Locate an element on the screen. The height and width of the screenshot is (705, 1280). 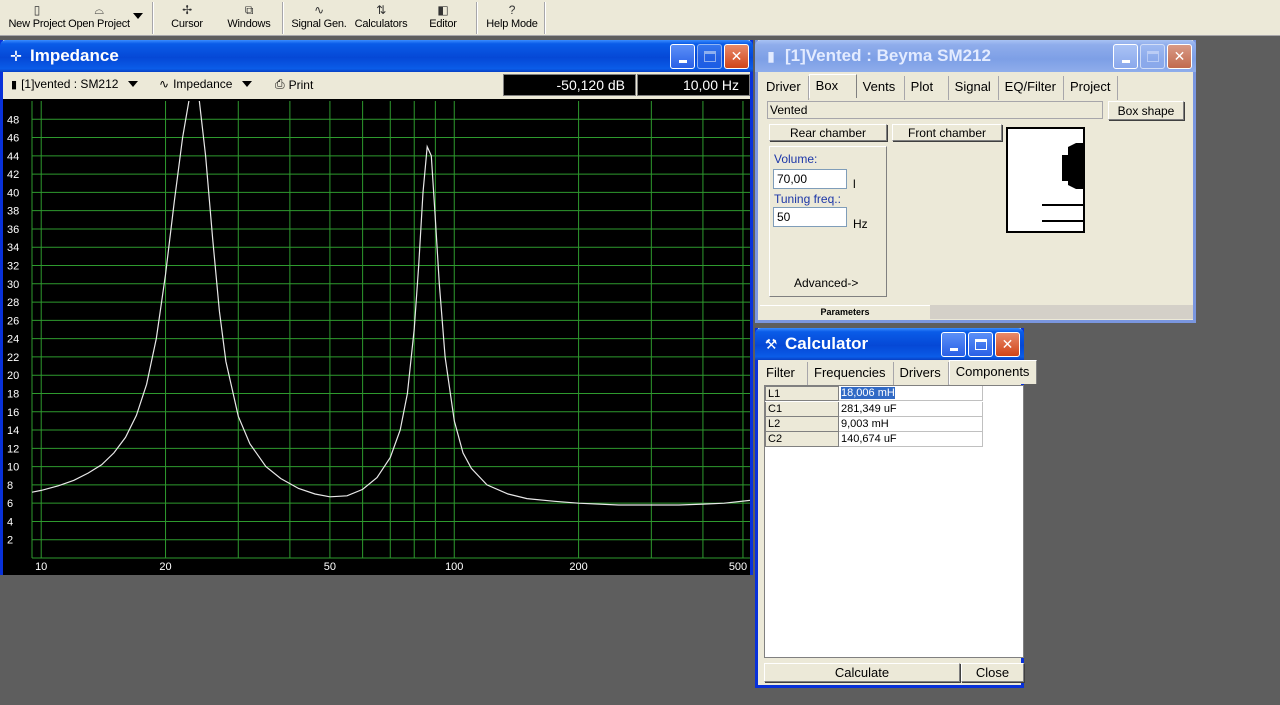
open-project-dropdown-arrow is located at coordinates (138, 16).